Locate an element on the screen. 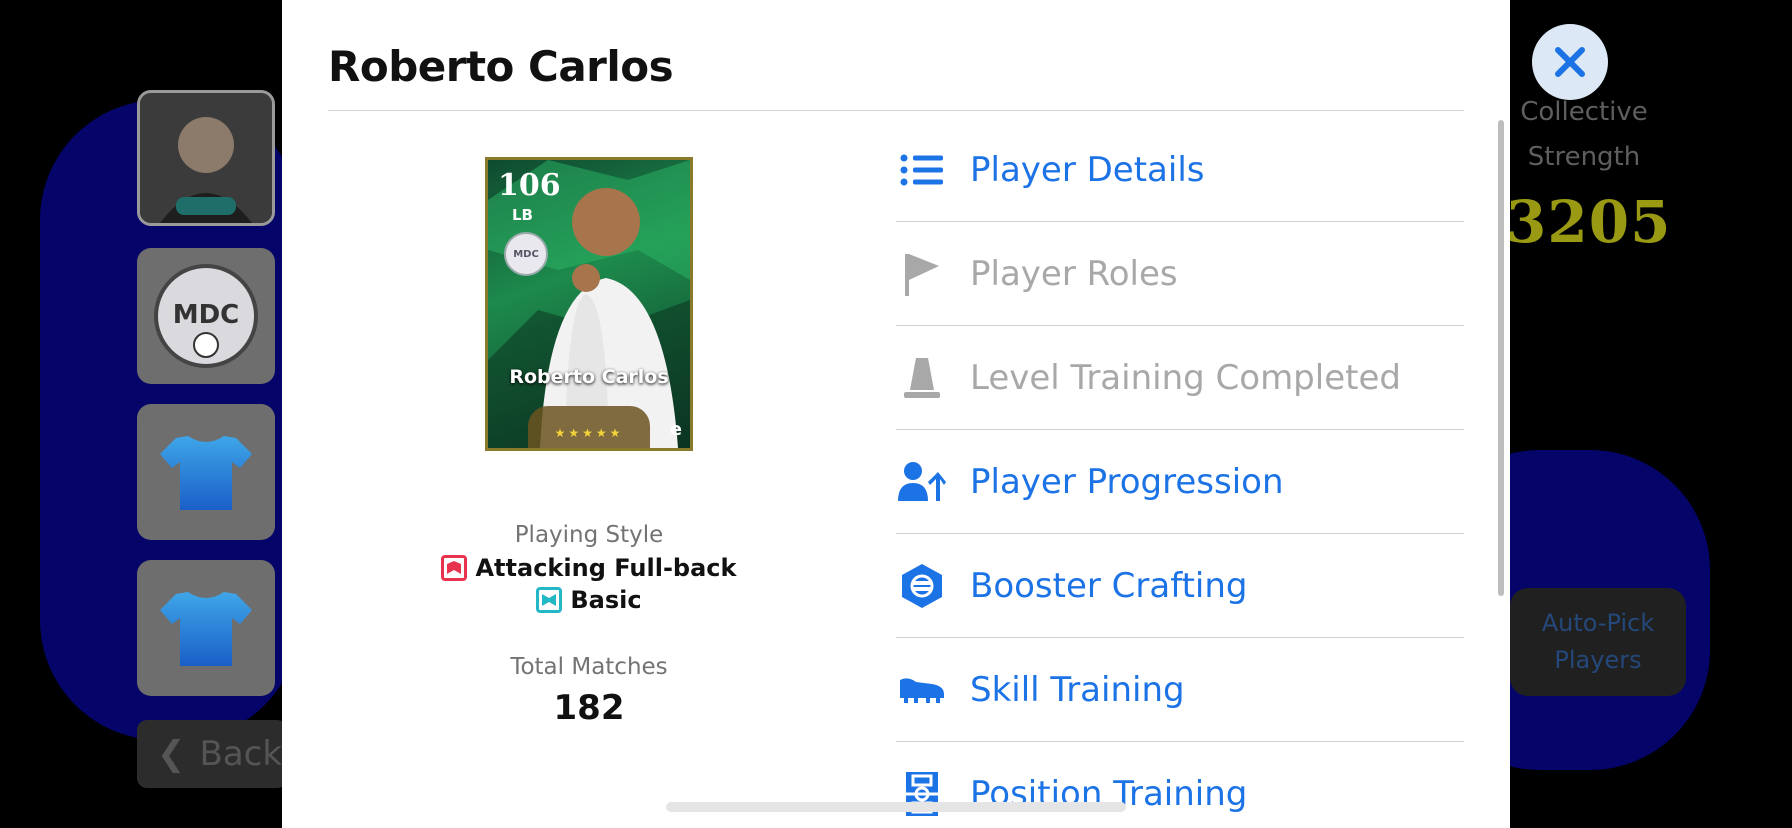 The height and width of the screenshot is (828, 1792). back-button: ❮ Back is located at coordinates (212, 754).